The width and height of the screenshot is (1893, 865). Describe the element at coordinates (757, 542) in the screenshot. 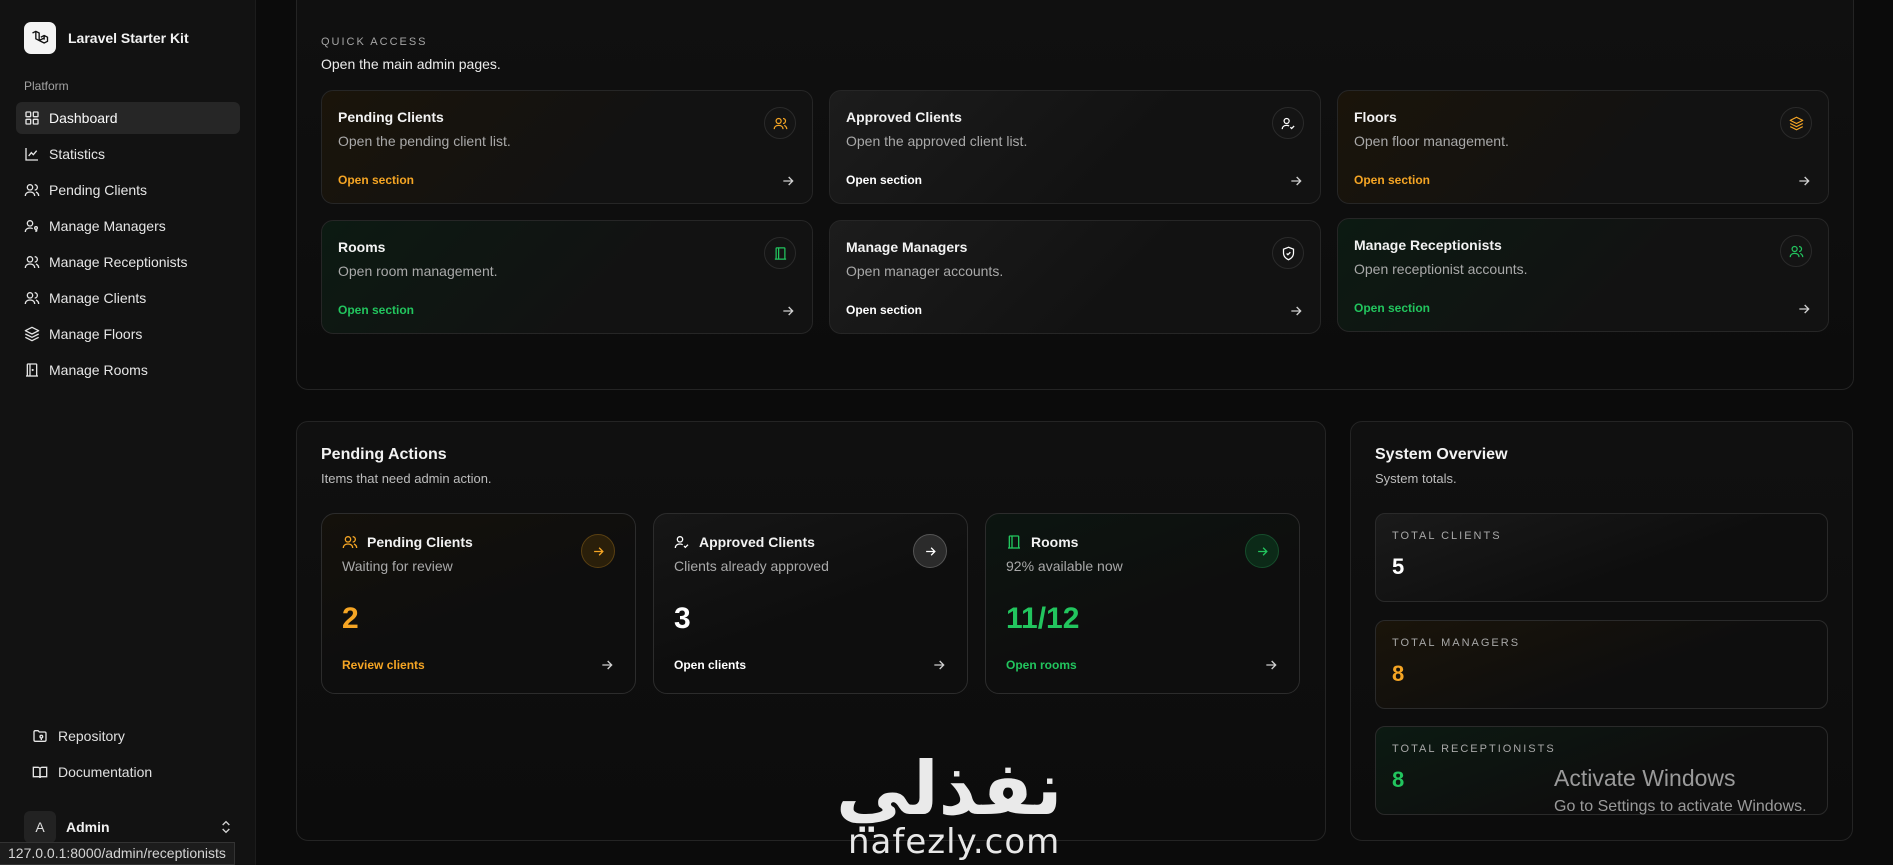

I see `card-title: Approved Clients` at that location.